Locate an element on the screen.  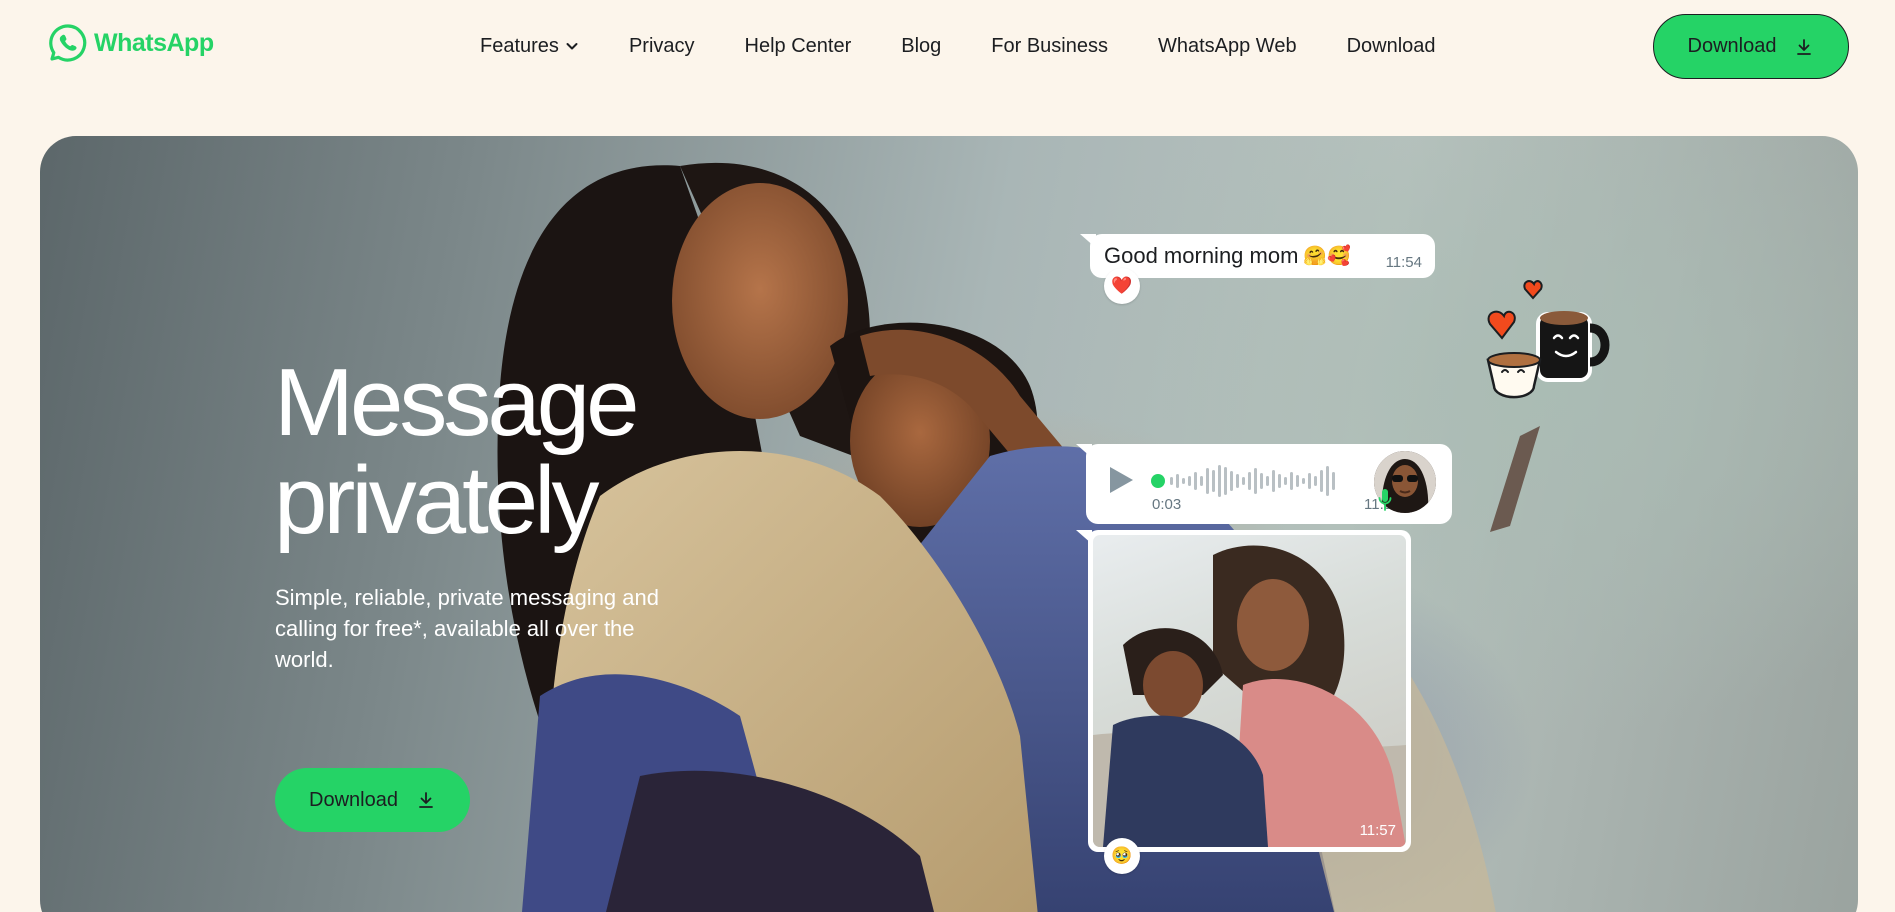
header-download-label: Download is located at coordinates (1732, 46).